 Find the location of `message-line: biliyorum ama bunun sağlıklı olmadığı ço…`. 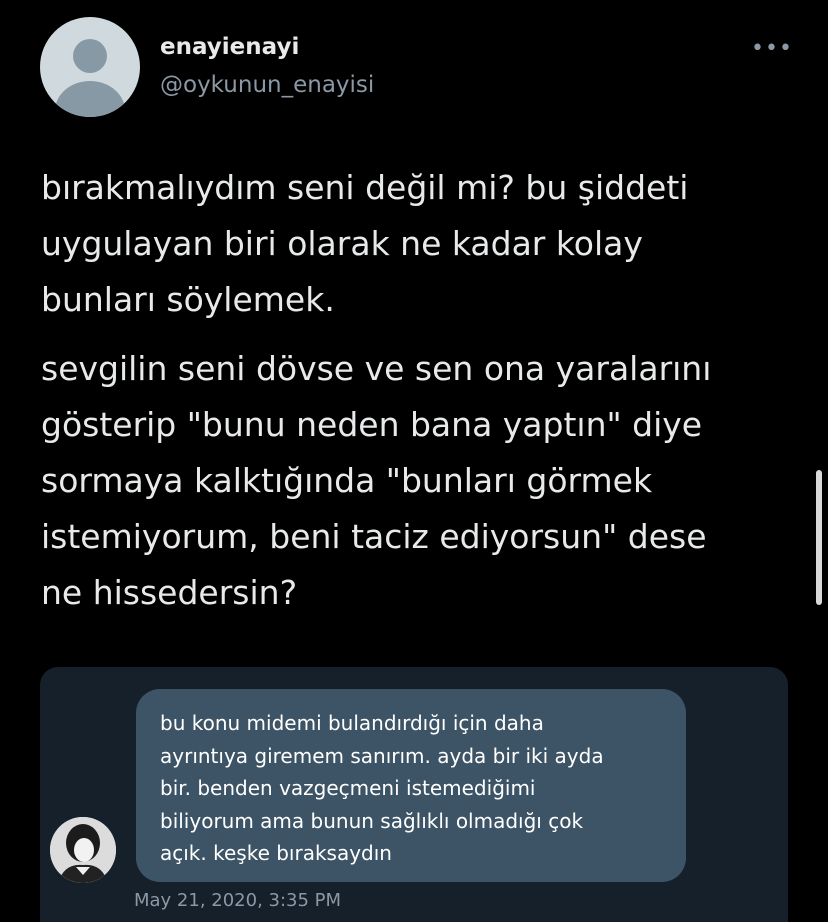

message-line: biliyorum ama bunun sağlıklı olmadığı ço… is located at coordinates (372, 820).